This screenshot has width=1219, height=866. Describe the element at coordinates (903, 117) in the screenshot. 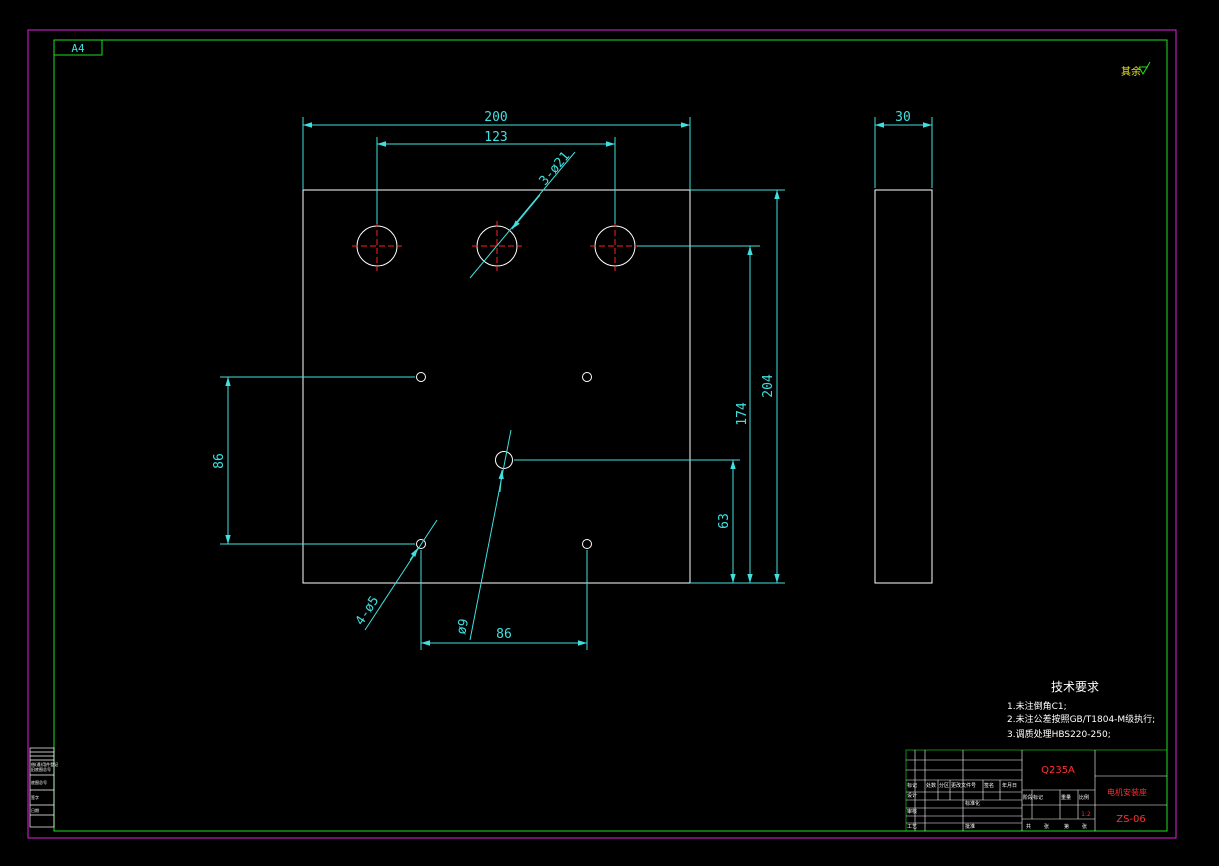

I see `dim-text-30: 30` at that location.